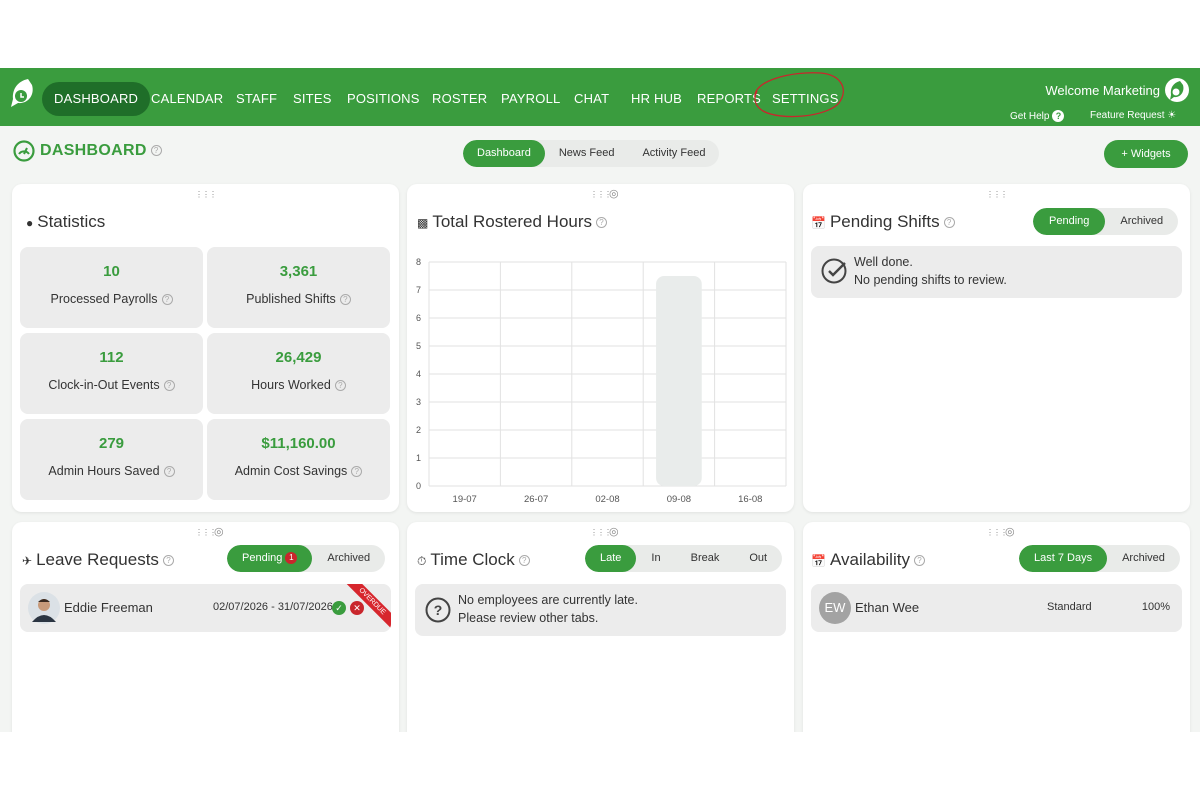  I want to click on welcome-text: Welcome Marketing, so click(1102, 90).